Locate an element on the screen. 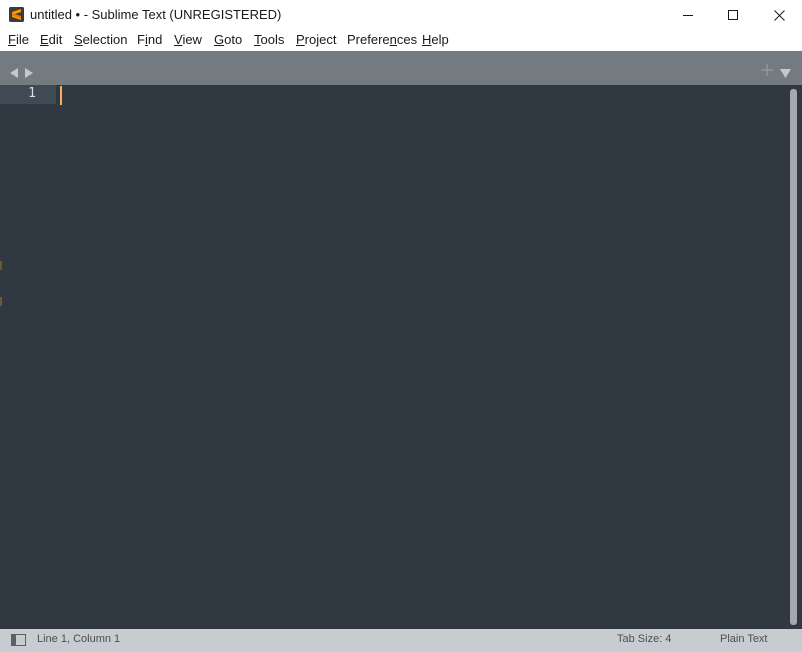  gutter-active-line: 1 is located at coordinates (28, 94).